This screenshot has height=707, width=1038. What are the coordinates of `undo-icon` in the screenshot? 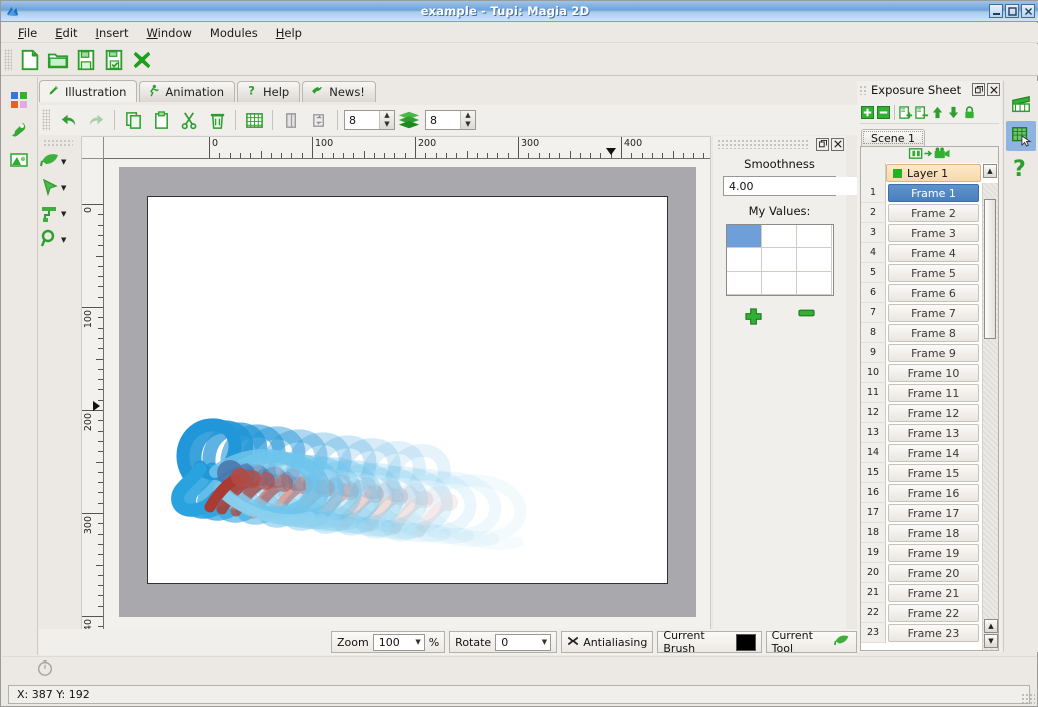 It's located at (68, 120).